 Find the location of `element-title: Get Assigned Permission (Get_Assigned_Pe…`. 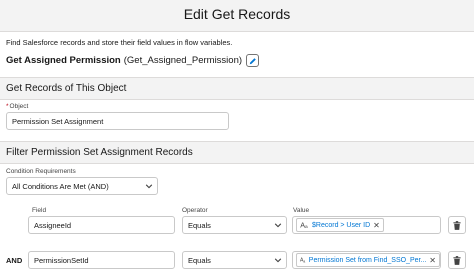

element-title: Get Assigned Permission (Get_Assigned_Pe… is located at coordinates (133, 60).